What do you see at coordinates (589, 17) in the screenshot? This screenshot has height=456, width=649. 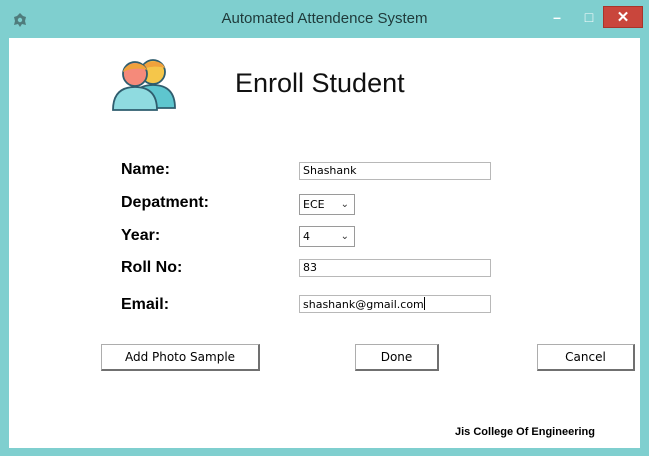 I see `maximize-button: □` at bounding box center [589, 17].